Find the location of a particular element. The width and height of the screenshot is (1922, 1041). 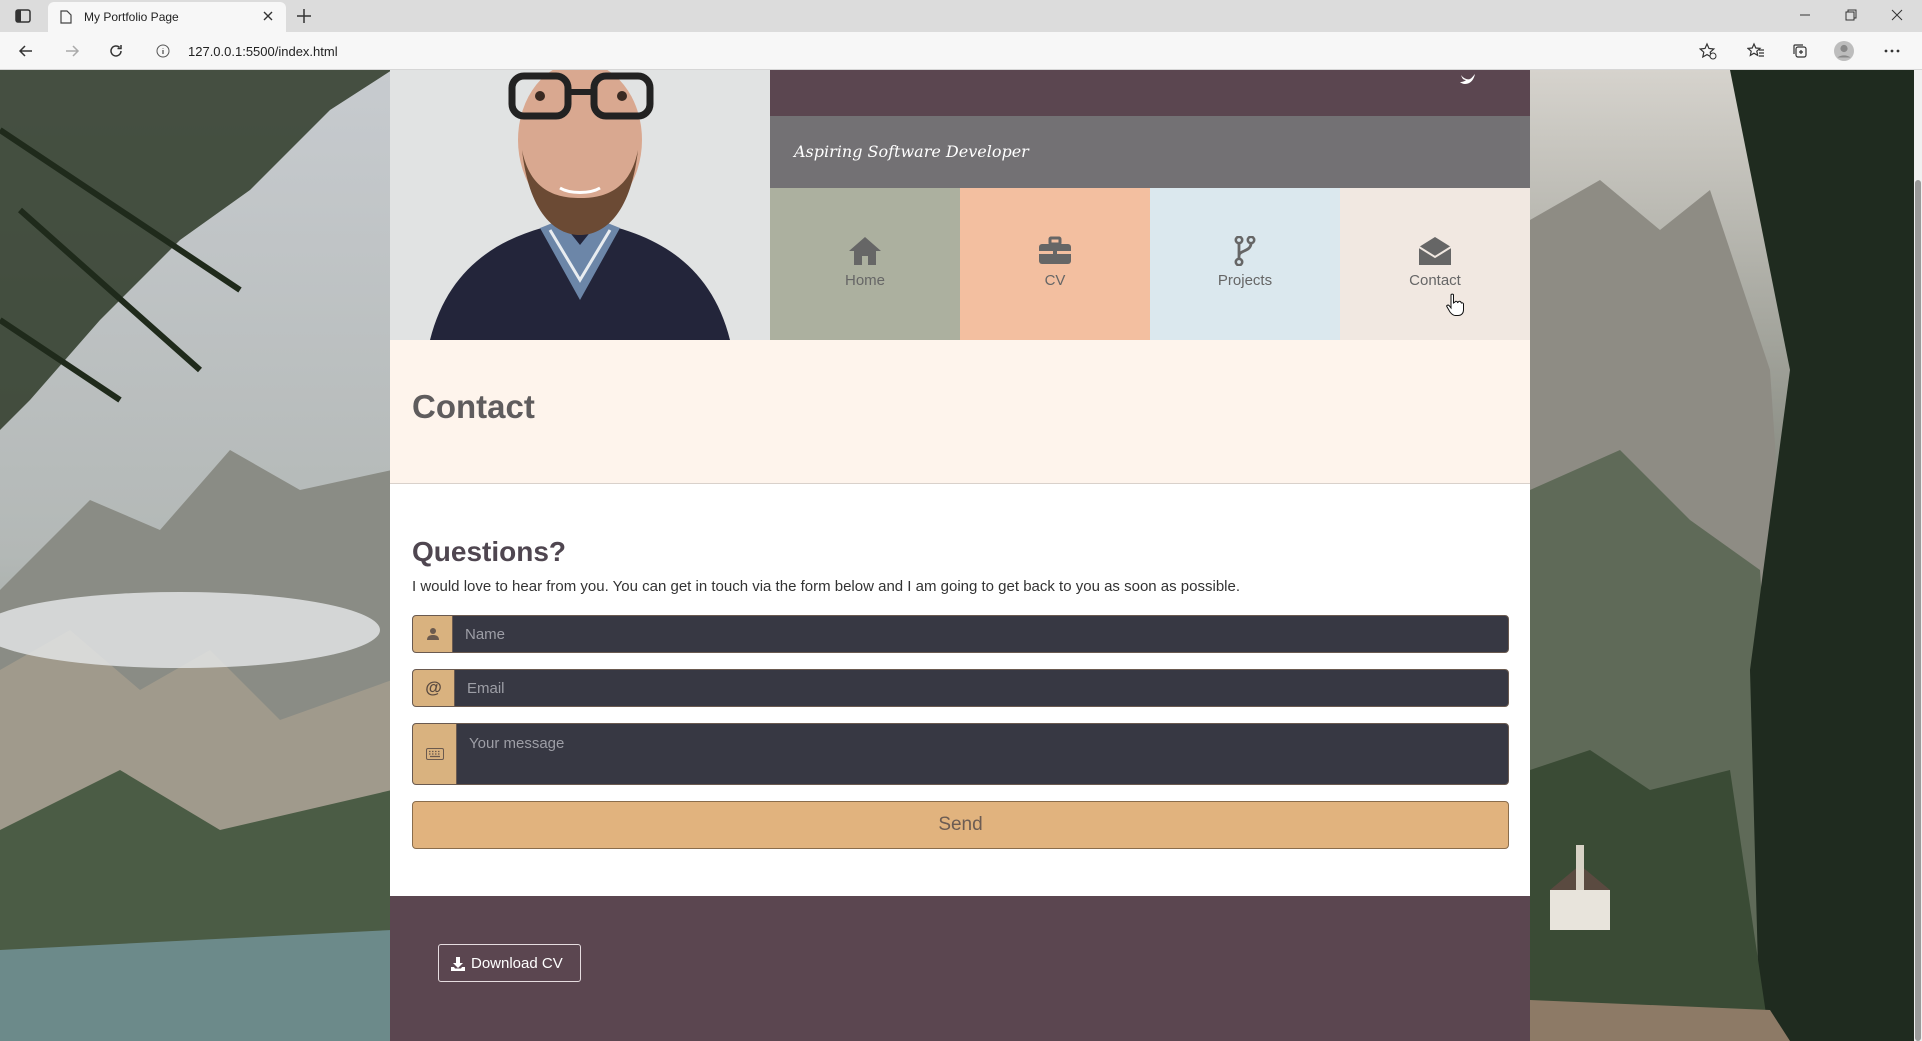

nav-item-home: Home is located at coordinates (865, 264).